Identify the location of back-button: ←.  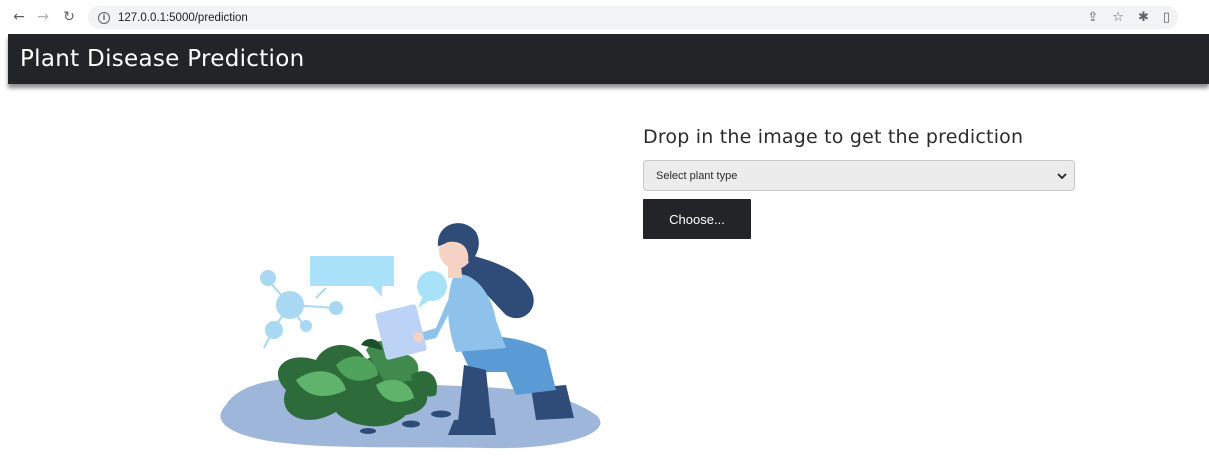
(19, 17).